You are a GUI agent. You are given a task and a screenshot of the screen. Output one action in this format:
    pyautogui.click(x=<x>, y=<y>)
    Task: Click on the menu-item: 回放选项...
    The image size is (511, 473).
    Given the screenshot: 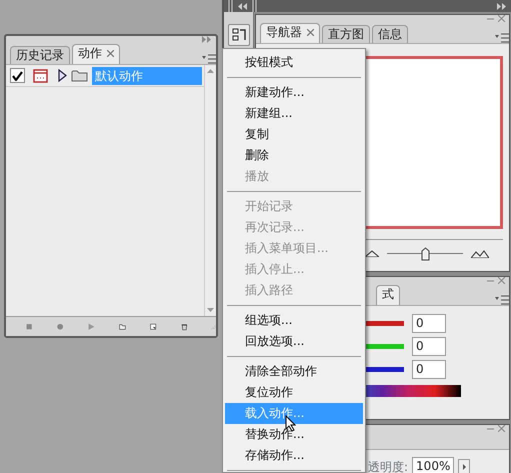 What is the action you would take?
    pyautogui.click(x=294, y=341)
    